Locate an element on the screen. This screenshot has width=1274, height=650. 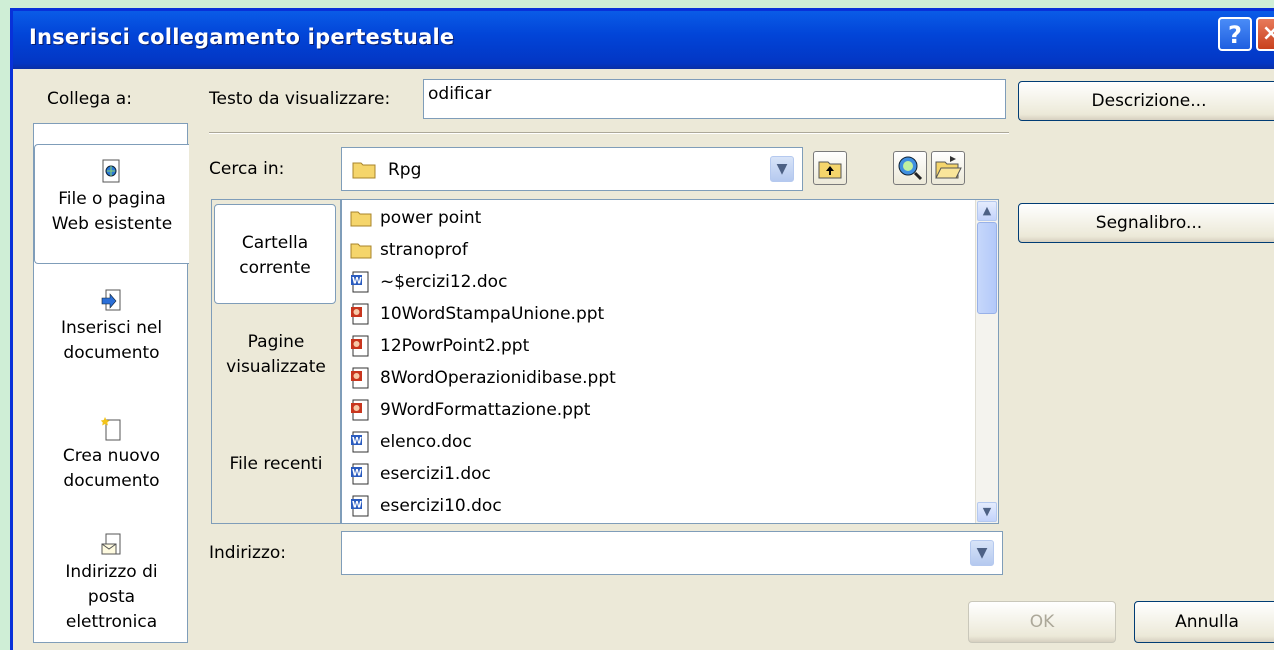
ok-button: OK is located at coordinates (1042, 622).